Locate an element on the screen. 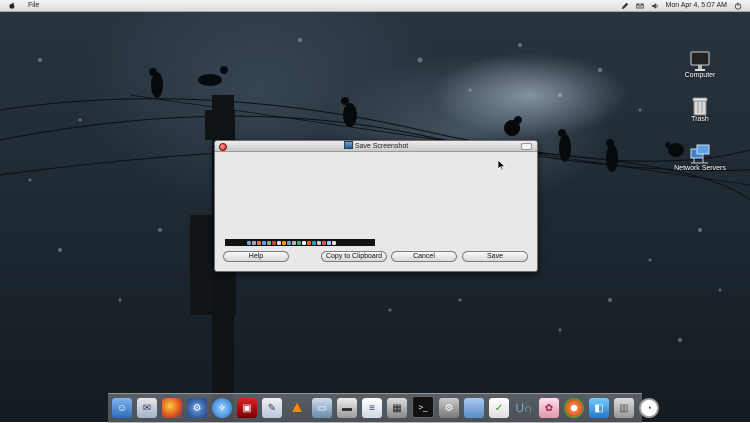  dock-finder-icon: ☺ is located at coordinates (122, 408).